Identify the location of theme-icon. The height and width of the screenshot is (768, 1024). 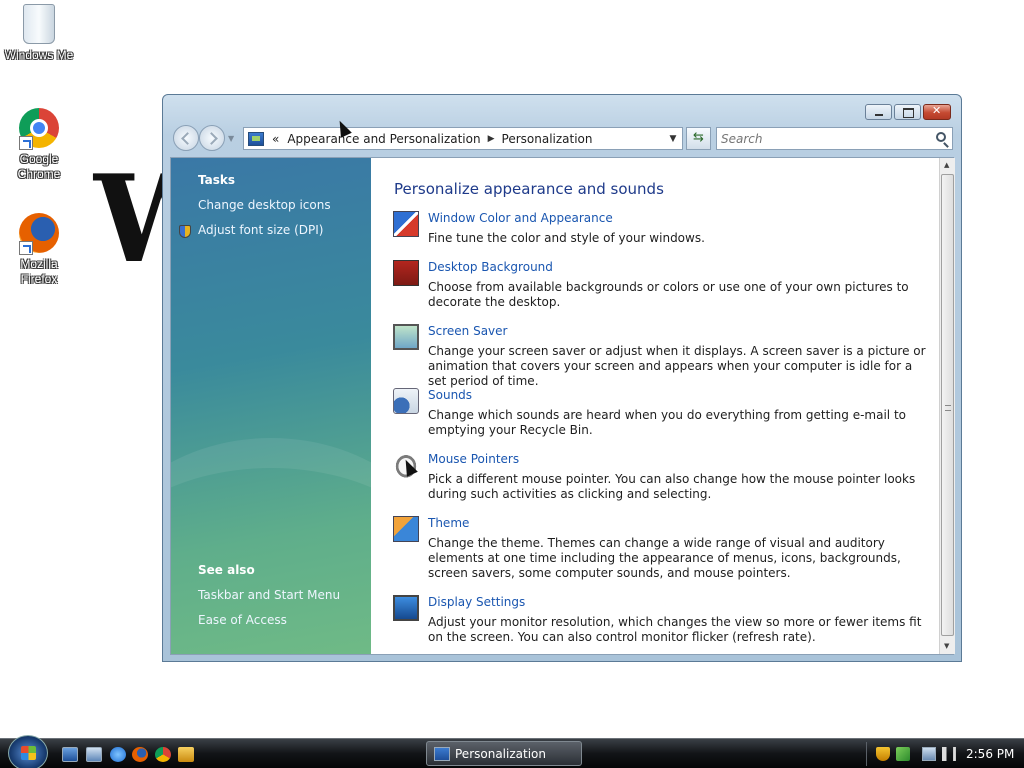
(406, 529).